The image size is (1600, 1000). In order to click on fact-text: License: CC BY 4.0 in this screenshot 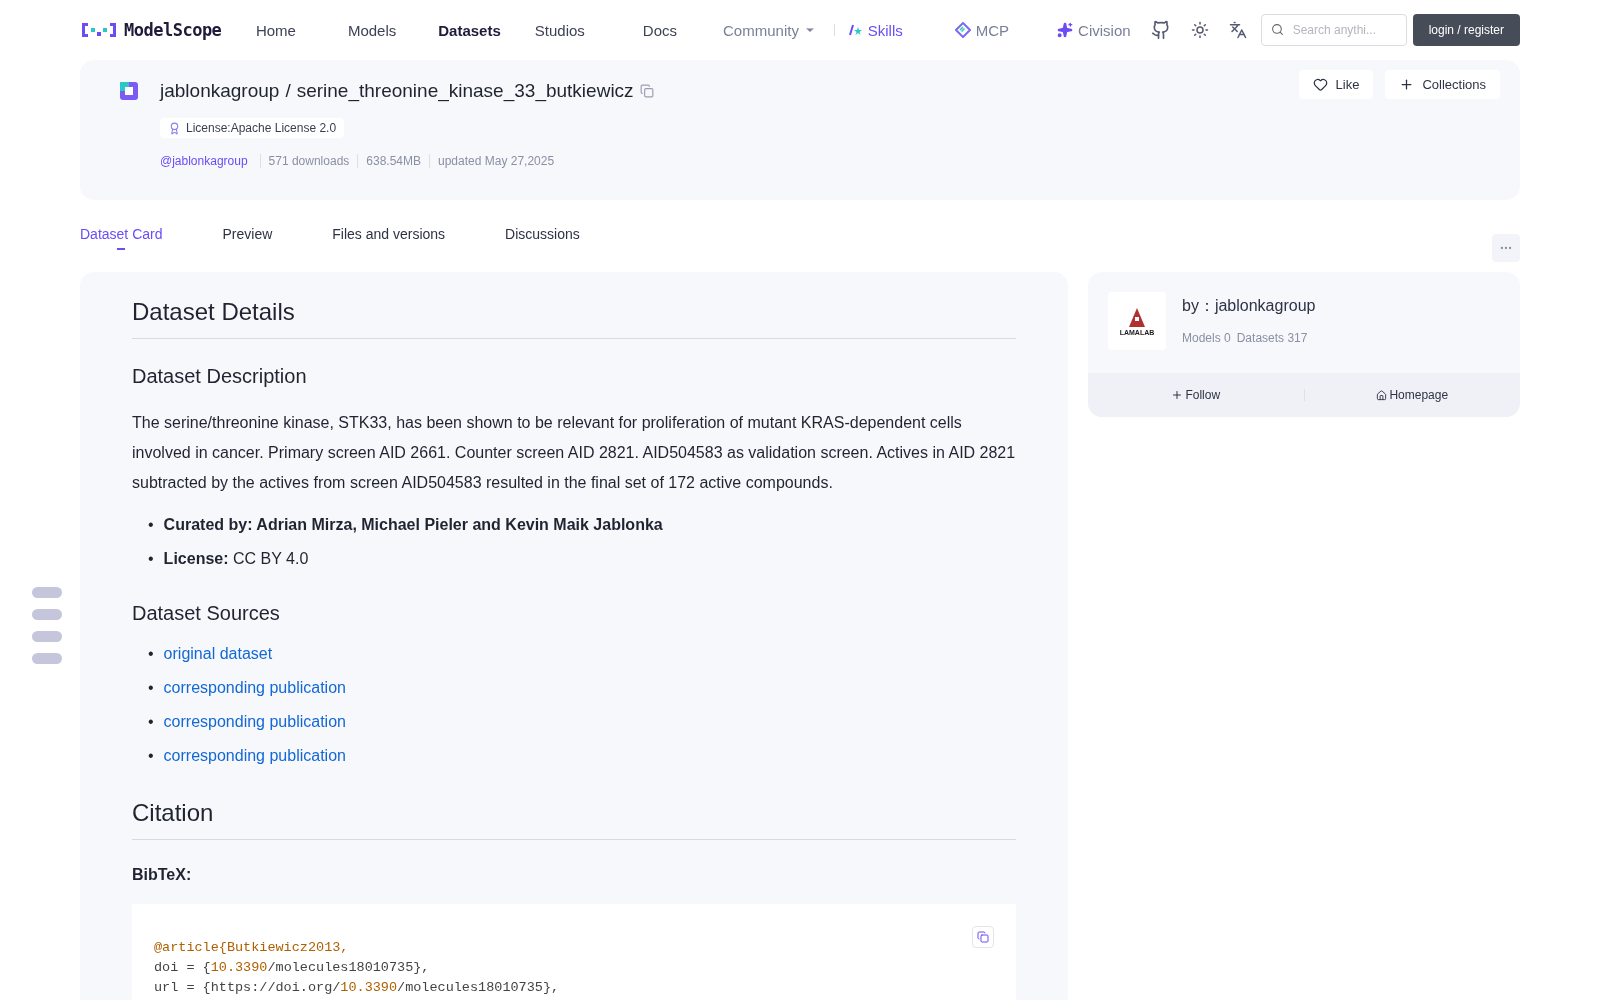, I will do `click(236, 559)`.